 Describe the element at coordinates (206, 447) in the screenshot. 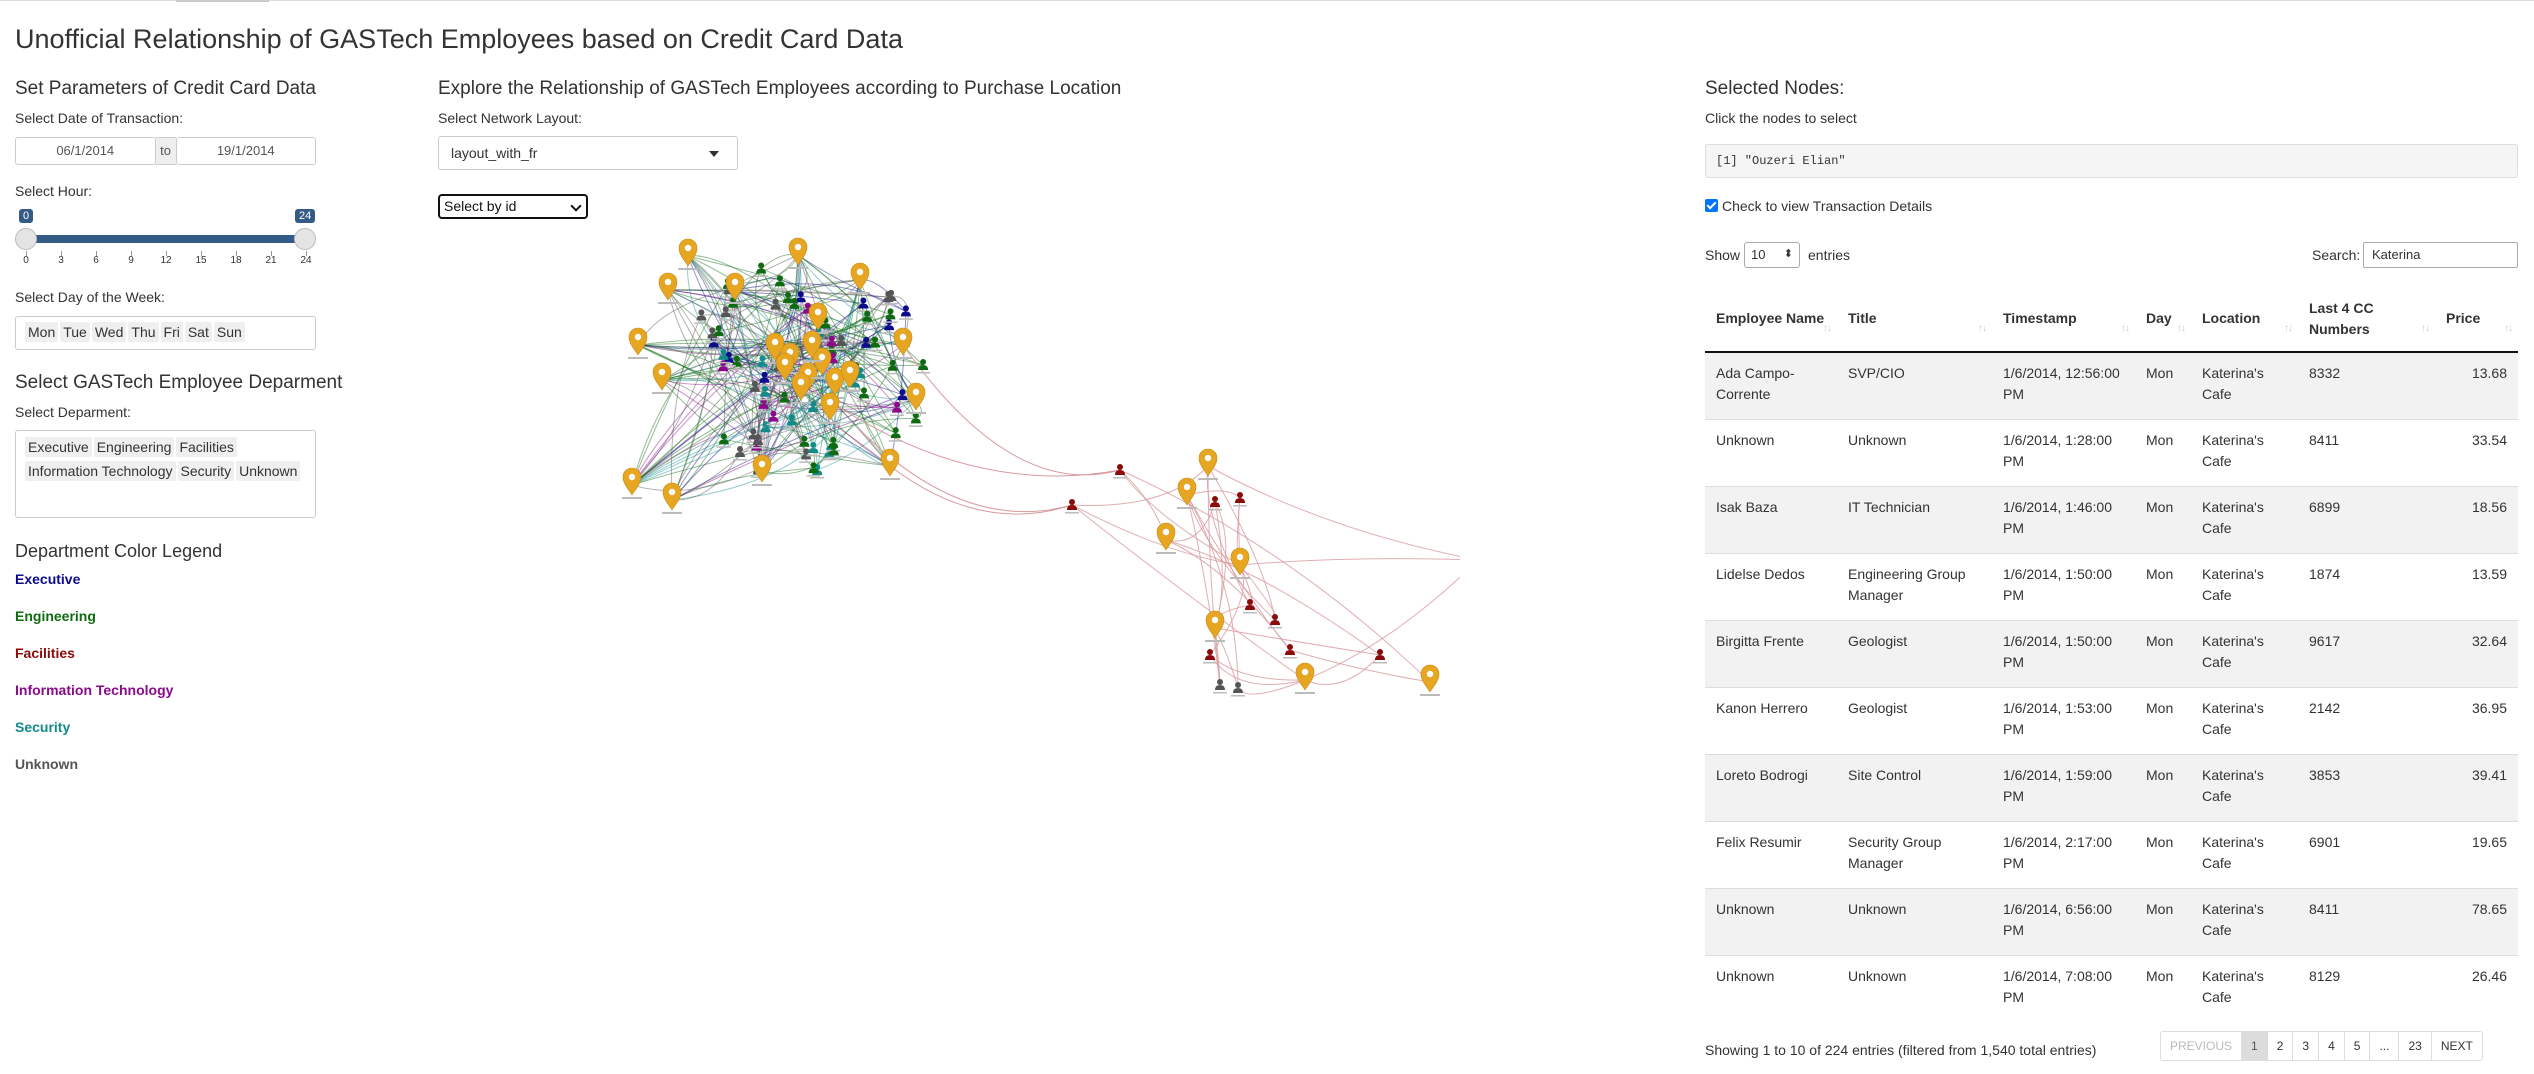

I see `department-chip: Facilities` at that location.